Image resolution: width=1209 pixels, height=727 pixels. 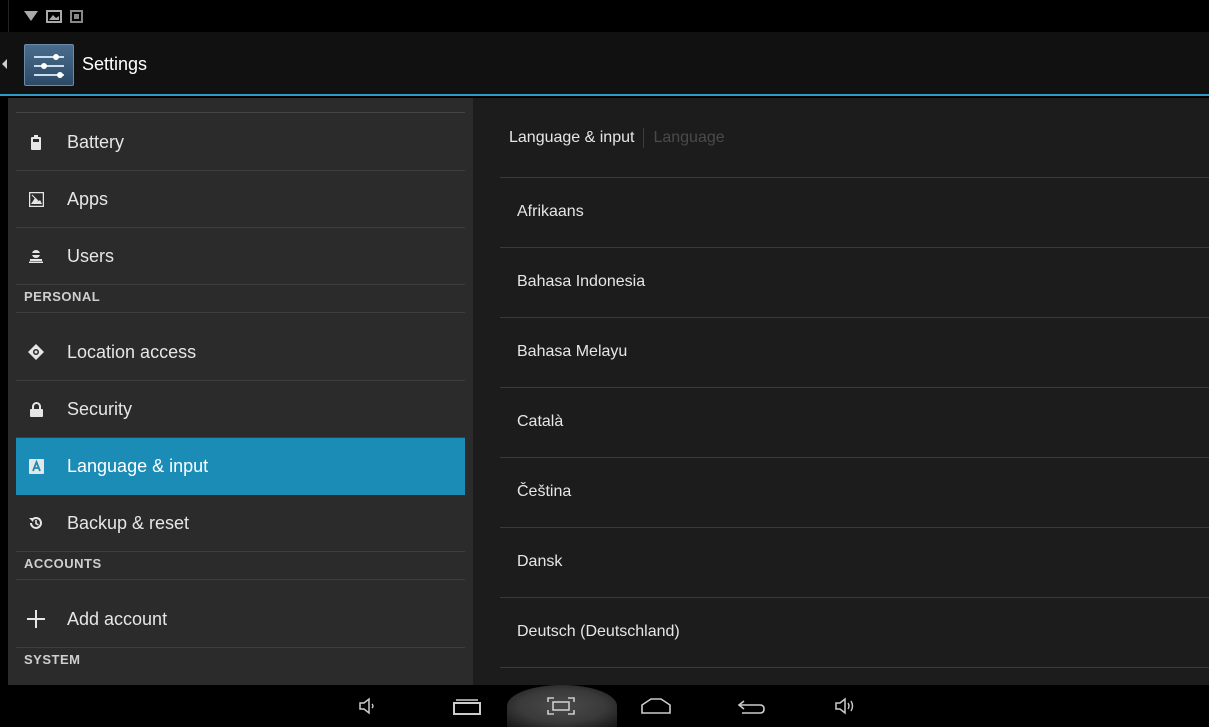 I want to click on language-item: Deutsch (Deutschland), so click(x=854, y=633).